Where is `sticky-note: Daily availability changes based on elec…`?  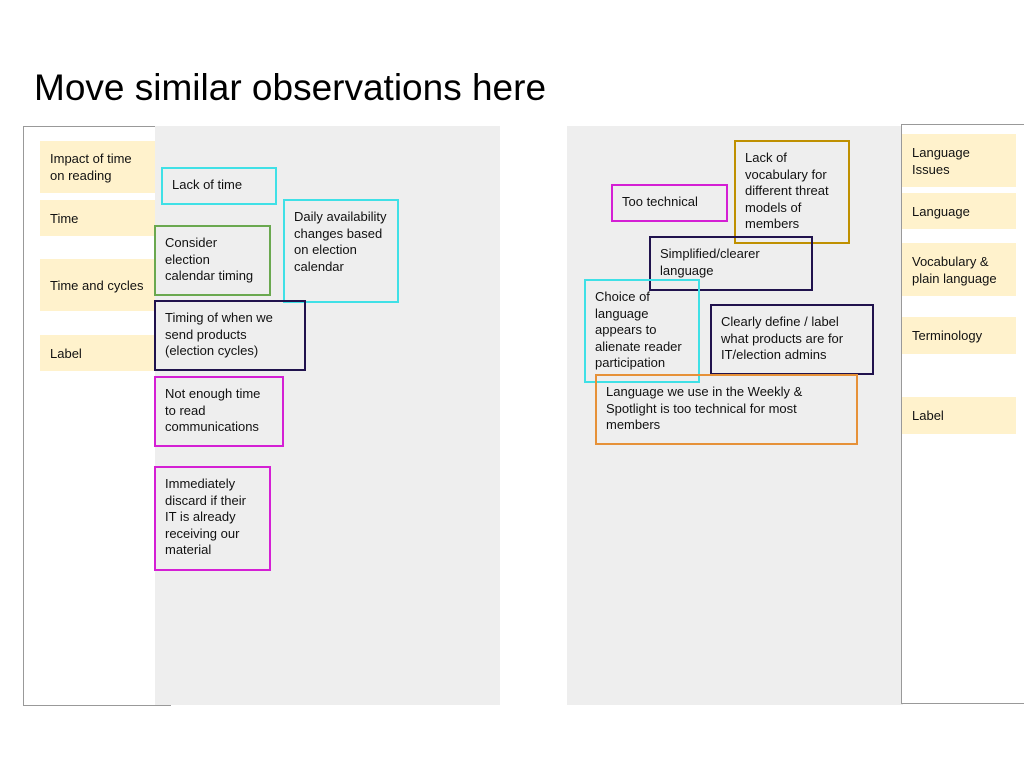 sticky-note: Daily availability changes based on elec… is located at coordinates (341, 251).